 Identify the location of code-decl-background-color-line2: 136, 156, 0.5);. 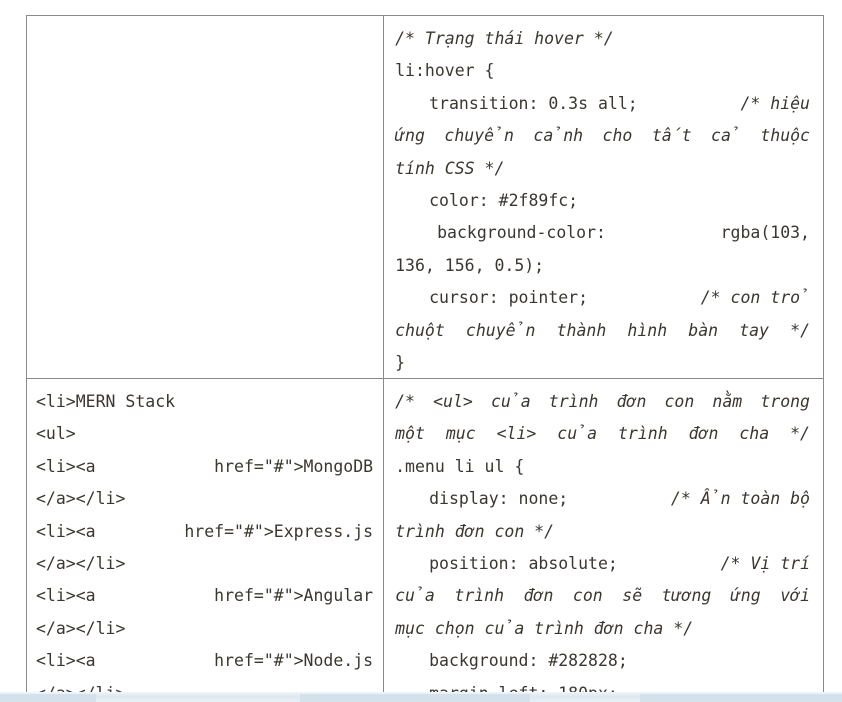
(470, 265).